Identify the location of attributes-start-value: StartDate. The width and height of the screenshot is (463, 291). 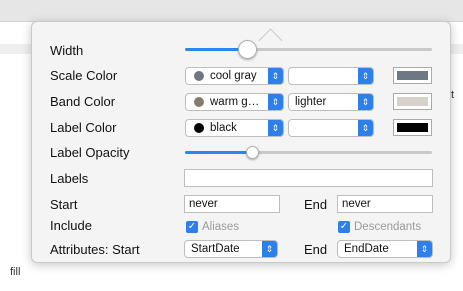
(215, 249).